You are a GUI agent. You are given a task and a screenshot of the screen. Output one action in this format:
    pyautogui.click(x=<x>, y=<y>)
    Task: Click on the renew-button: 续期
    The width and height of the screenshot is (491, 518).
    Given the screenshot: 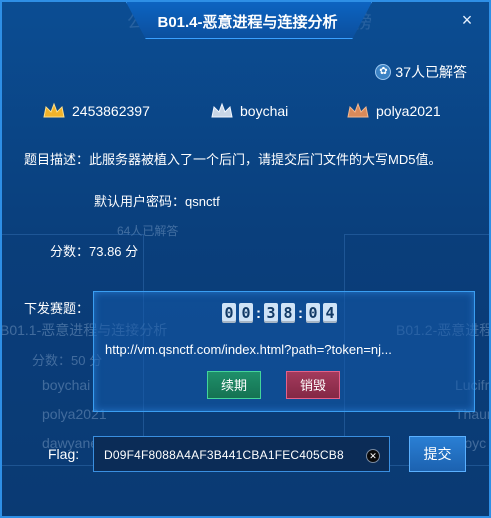 What is the action you would take?
    pyautogui.click(x=234, y=385)
    